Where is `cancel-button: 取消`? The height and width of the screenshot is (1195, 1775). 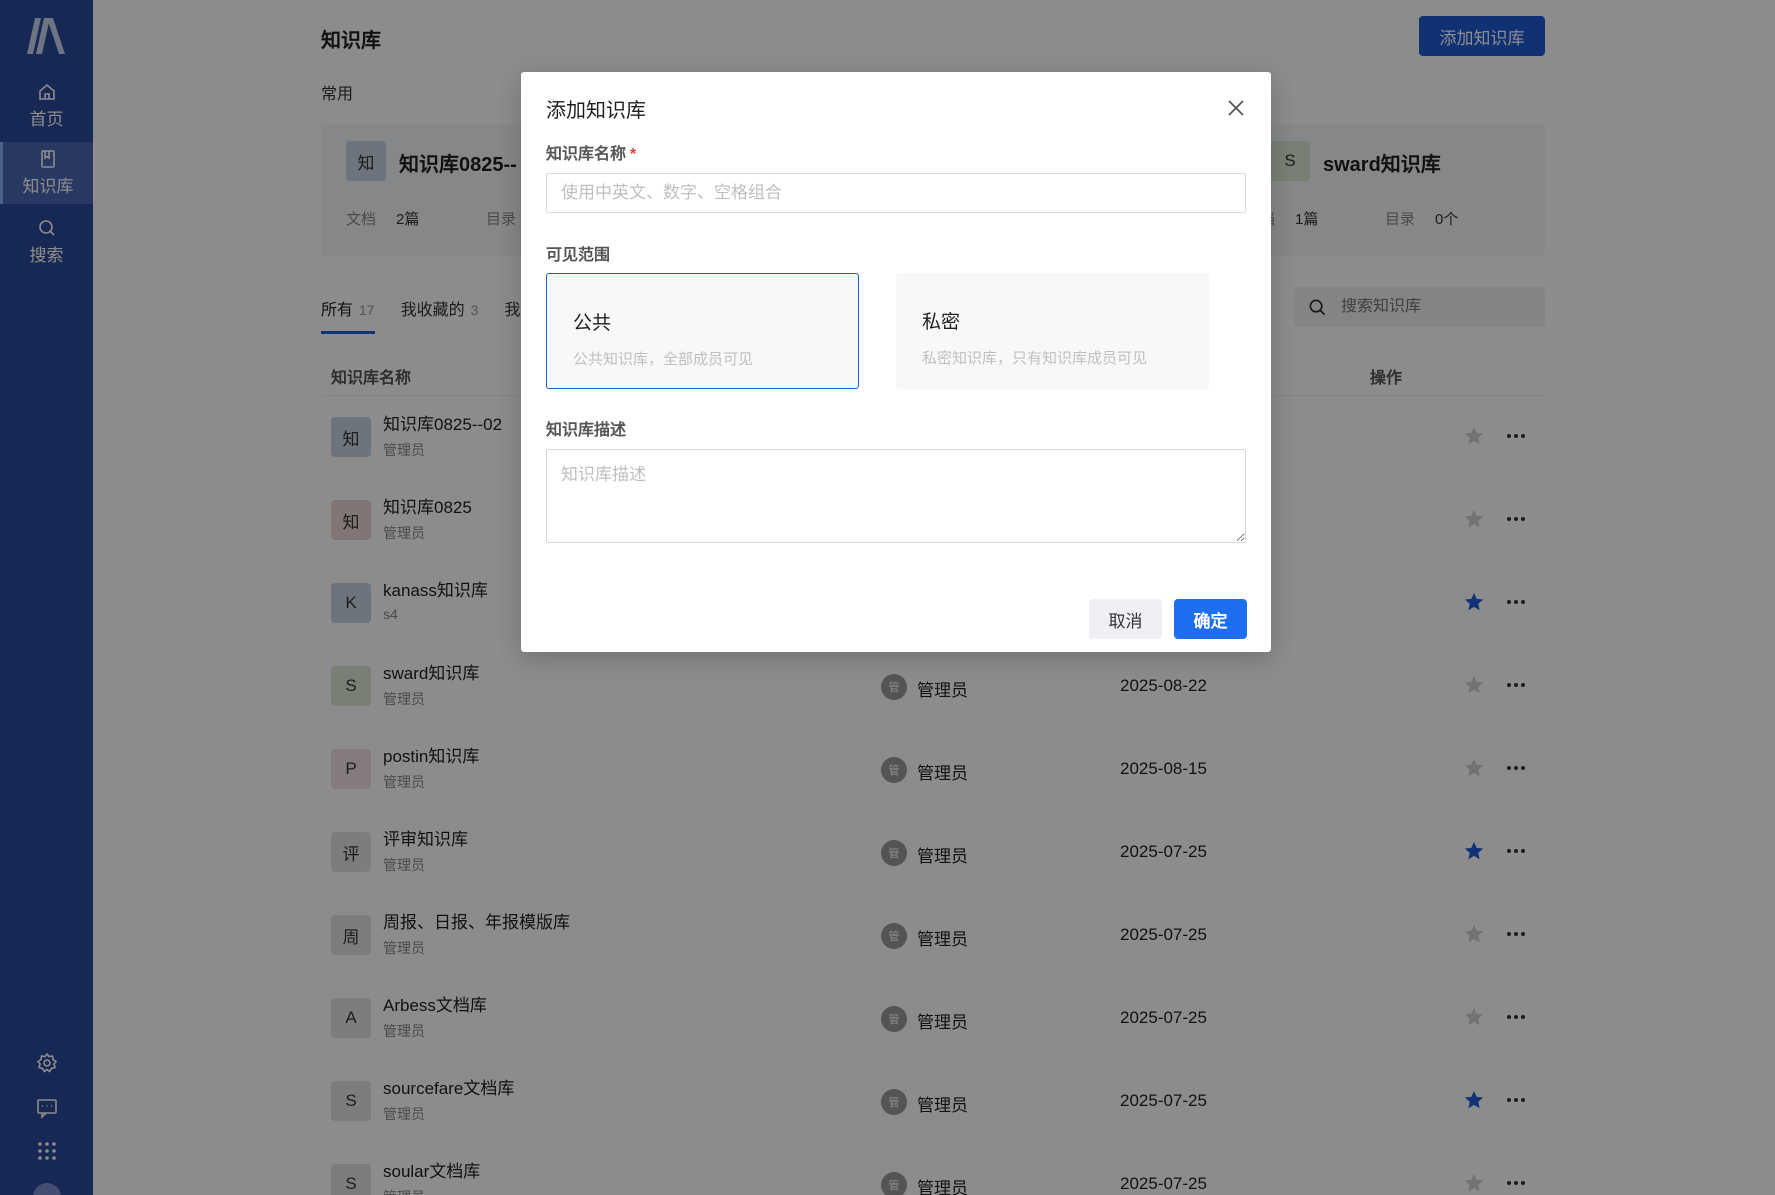 cancel-button: 取消 is located at coordinates (1125, 619).